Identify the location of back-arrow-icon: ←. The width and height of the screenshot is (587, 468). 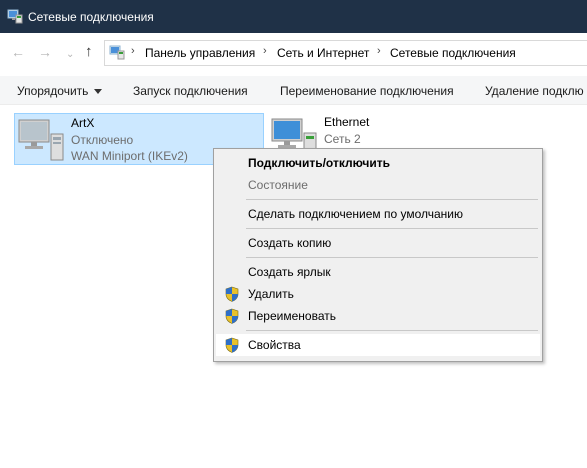
(18, 52).